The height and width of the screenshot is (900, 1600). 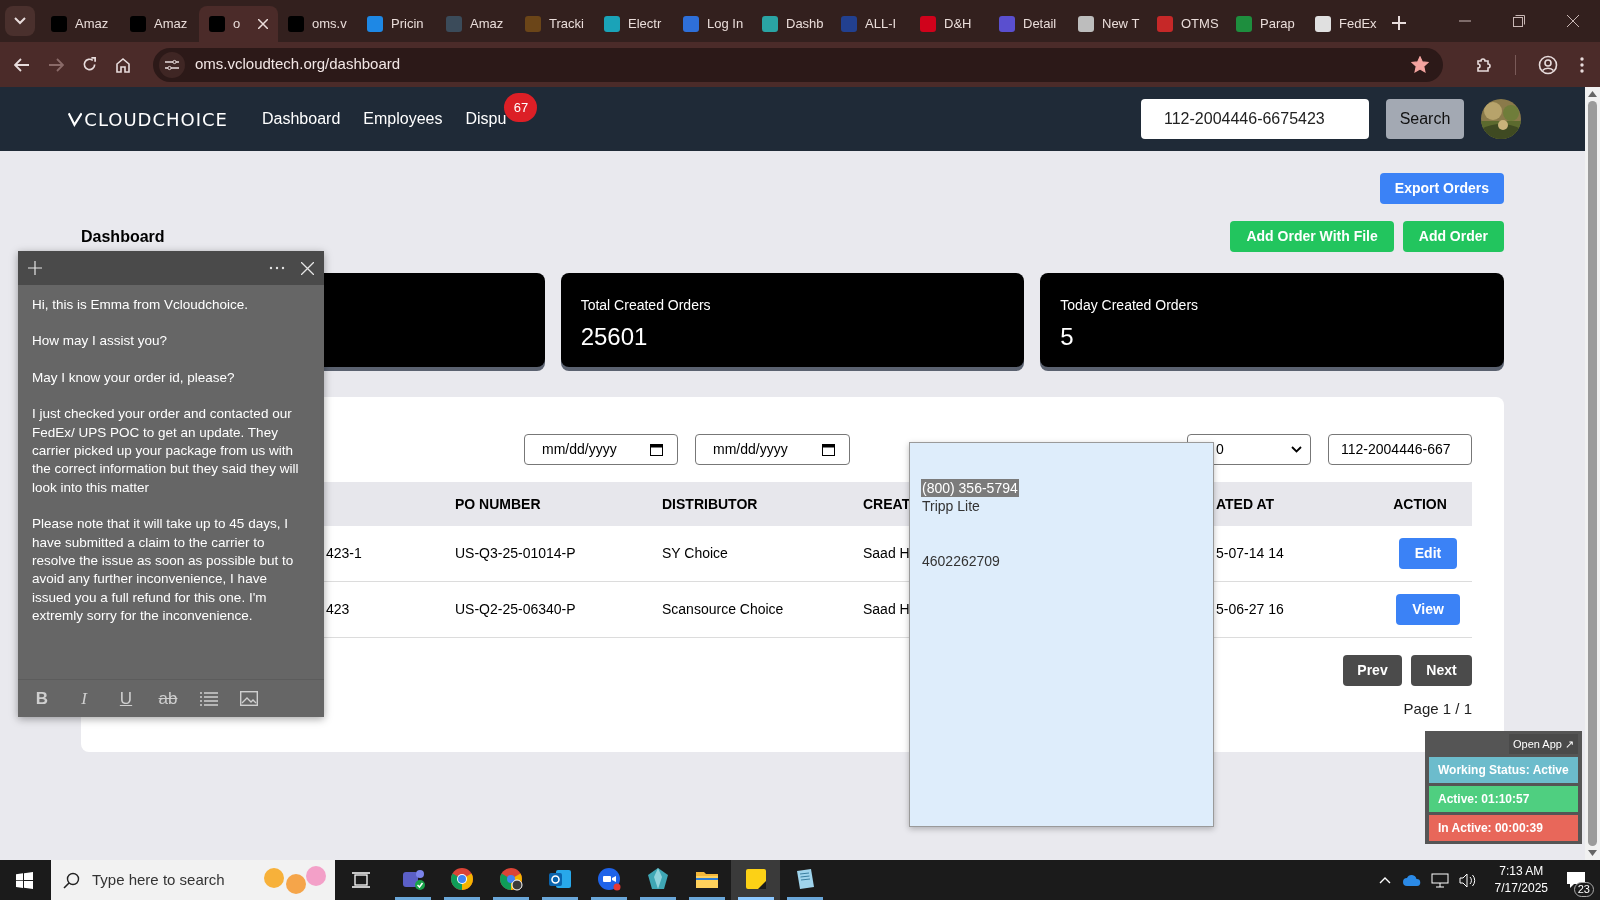 I want to click on tab-title: o, so click(x=237, y=24).